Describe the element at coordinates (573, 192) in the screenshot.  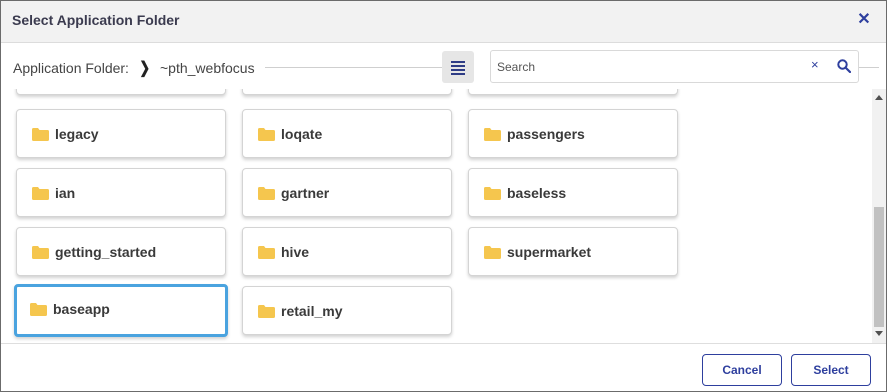
I see `folder-tile: baseless` at that location.